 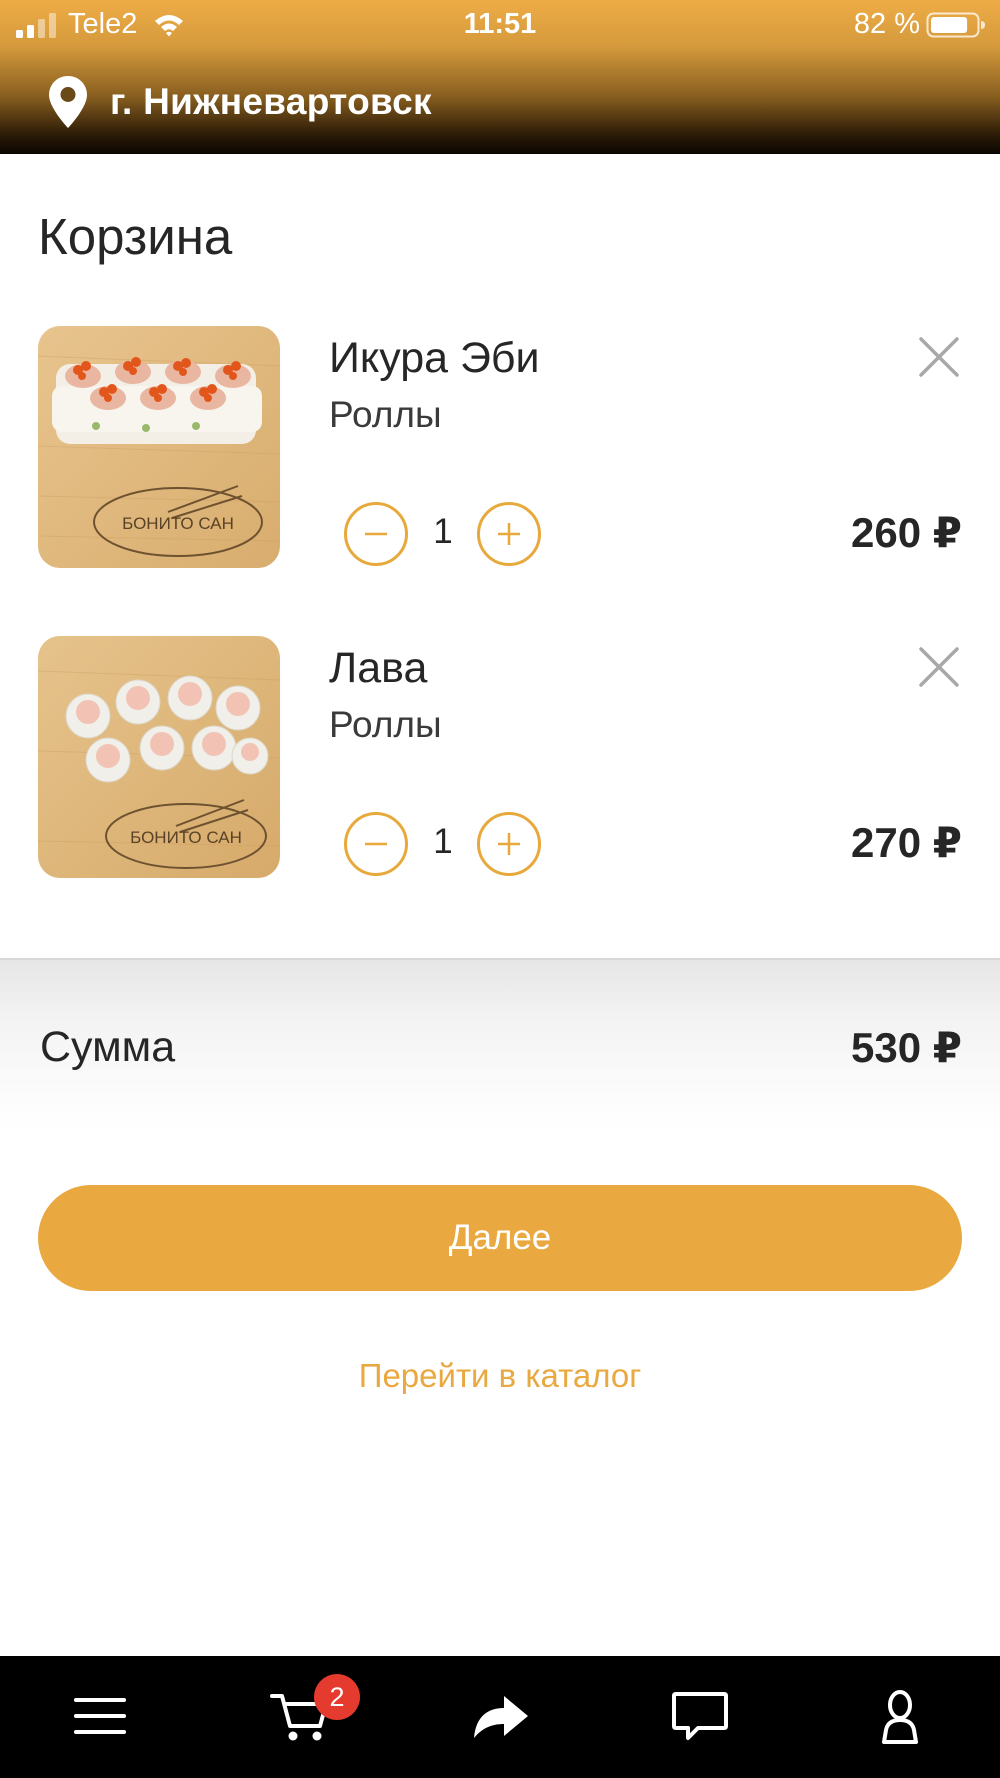 What do you see at coordinates (271, 101) in the screenshot?
I see `city-name: г. Нижневартовск` at bounding box center [271, 101].